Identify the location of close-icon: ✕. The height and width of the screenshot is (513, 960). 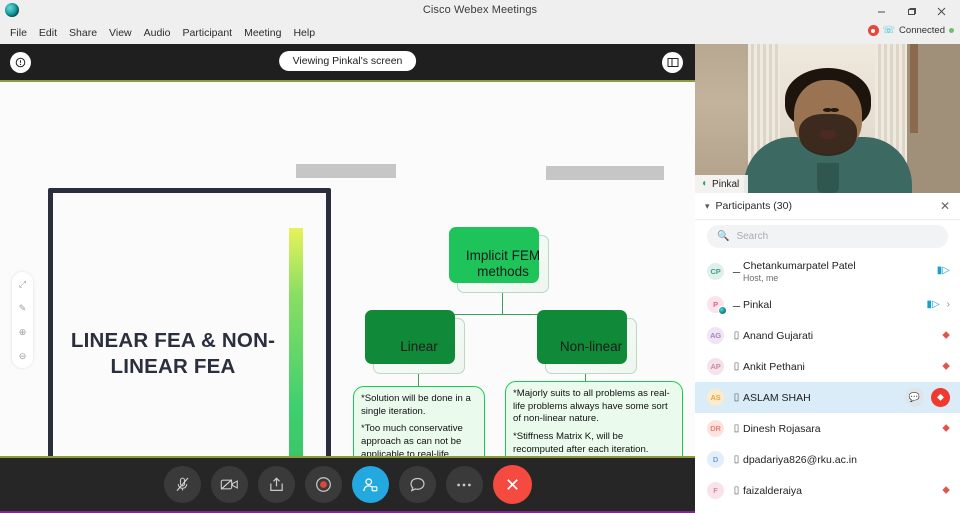
(945, 206).